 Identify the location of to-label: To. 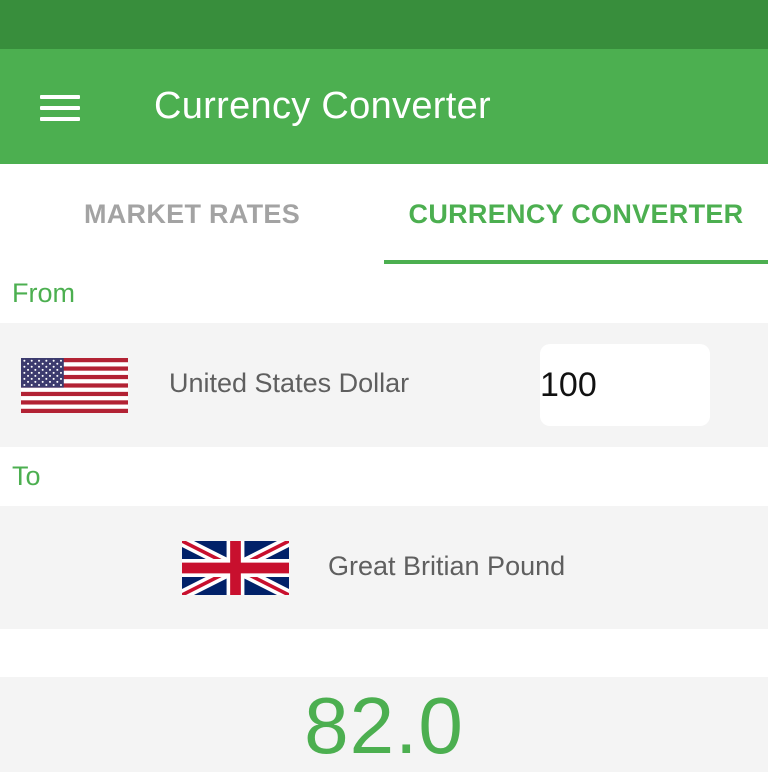
(26, 476).